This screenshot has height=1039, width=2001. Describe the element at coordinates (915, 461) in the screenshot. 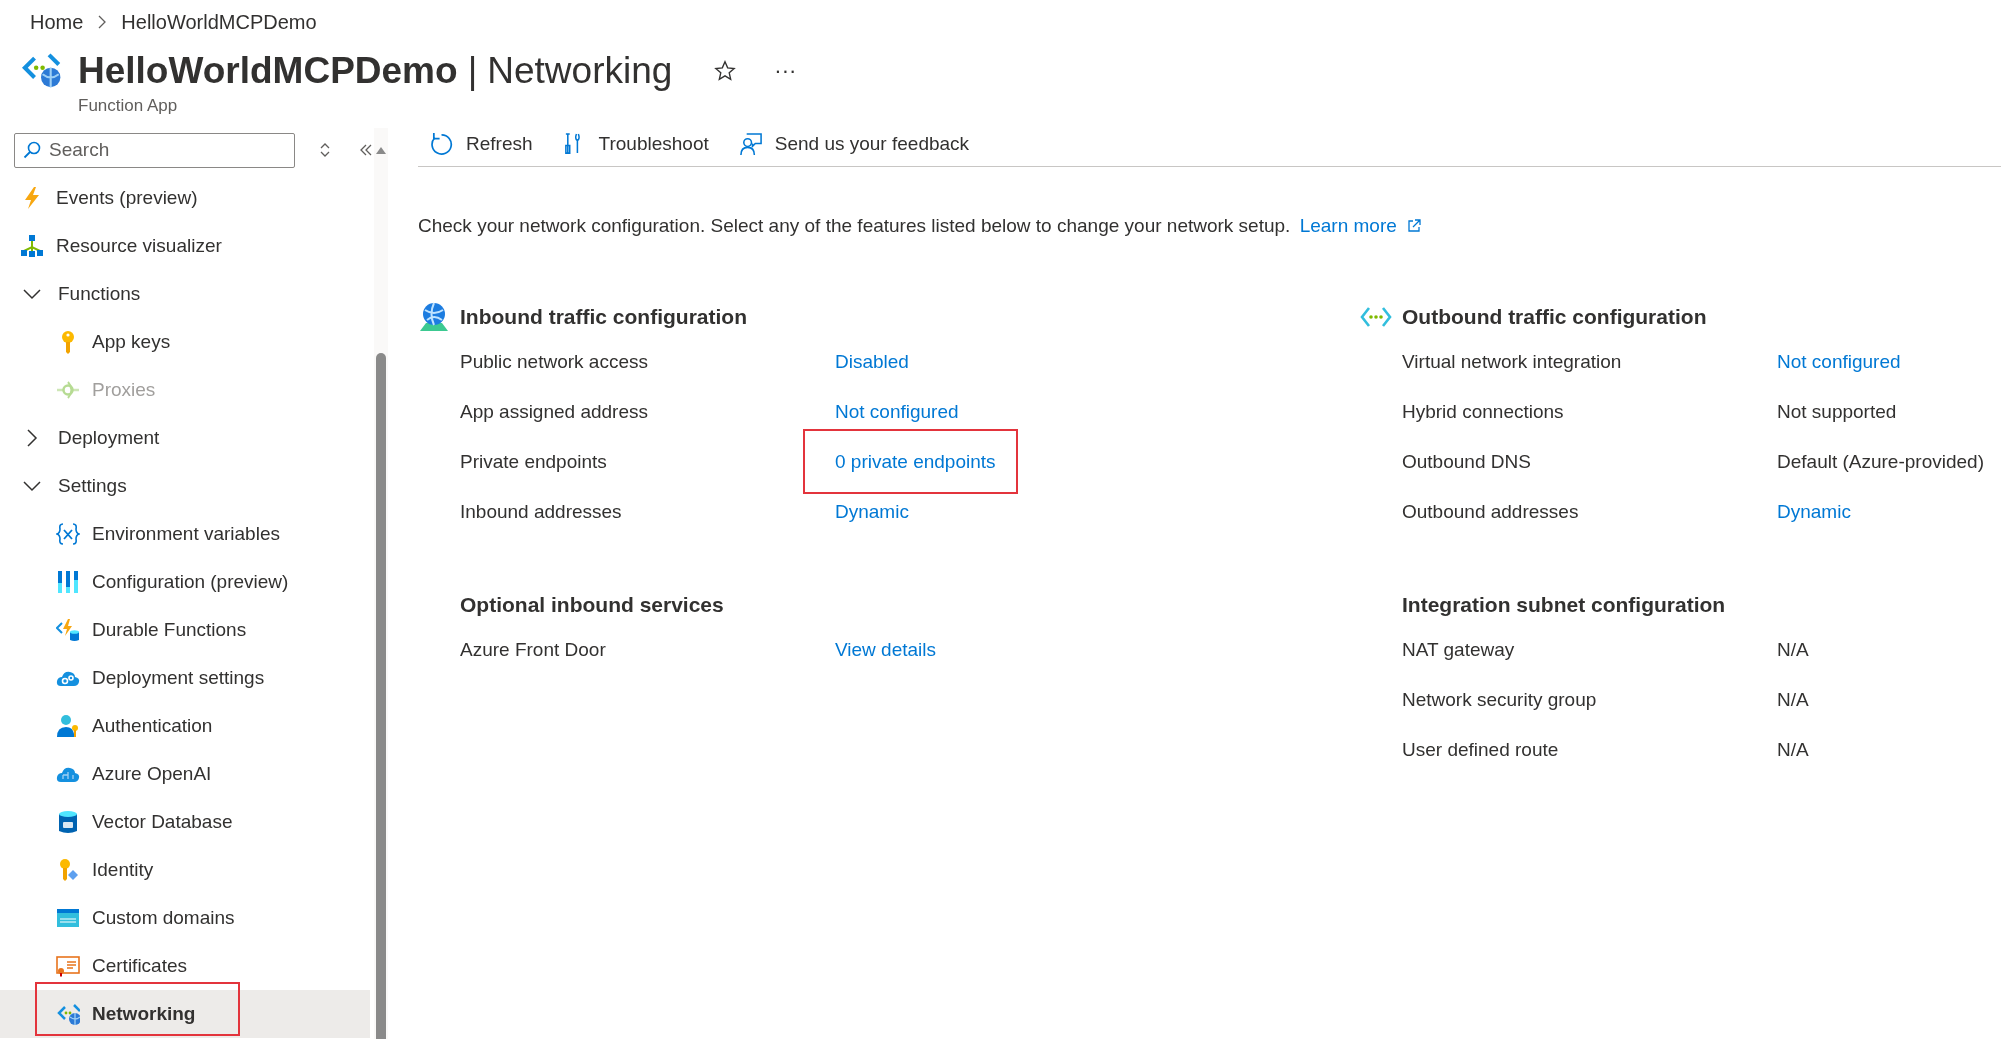

I see `value-link: 0 private endpoints` at that location.